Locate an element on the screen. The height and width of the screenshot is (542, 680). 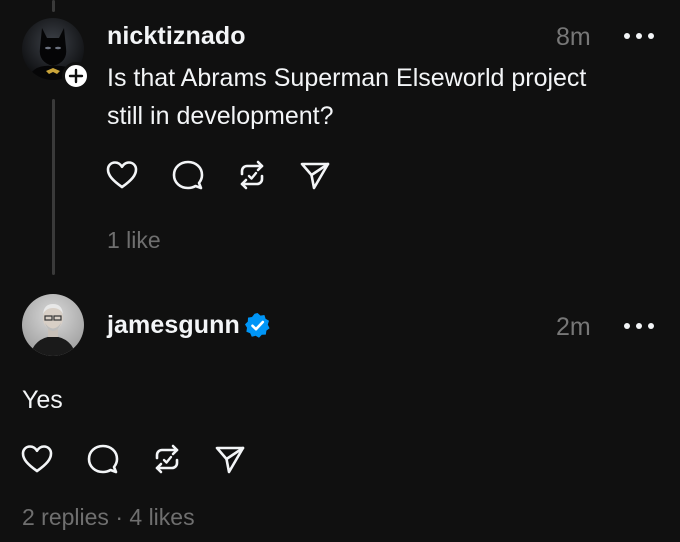
post2-more-button is located at coordinates (639, 326).